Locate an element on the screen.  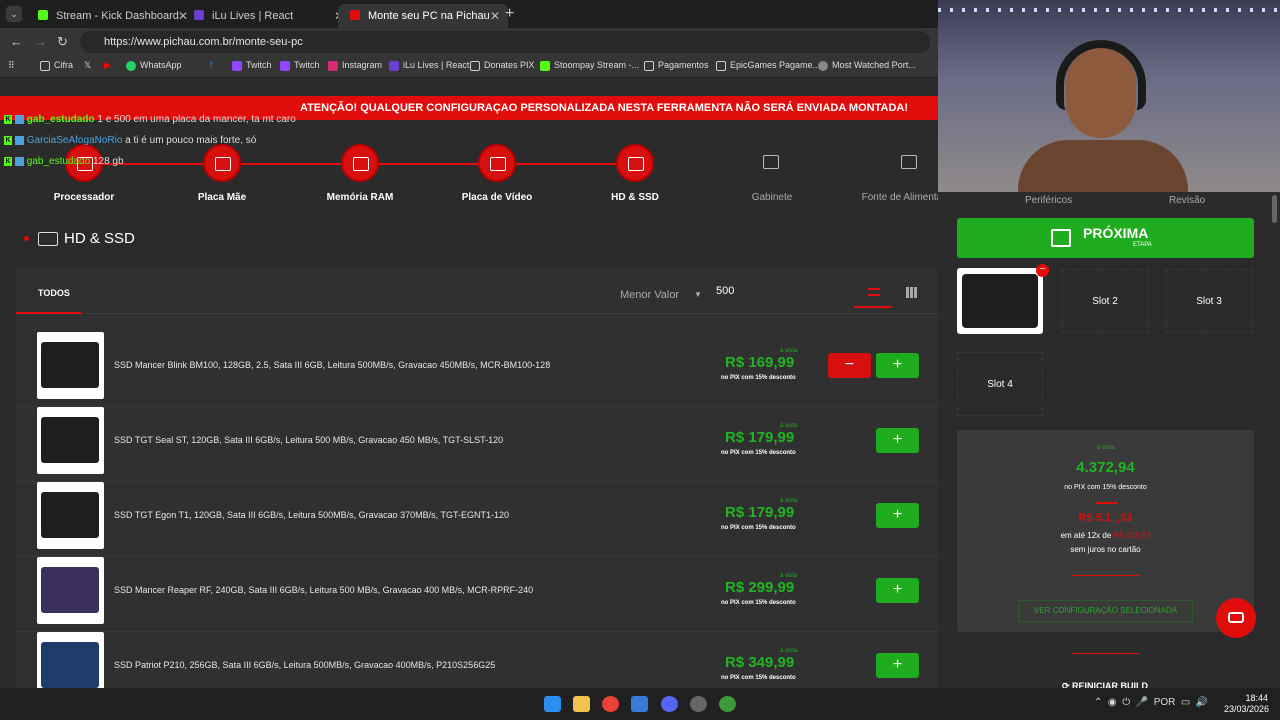
tab-pichau: Monte seu PC na Pichau ✕ is located at coordinates (423, 16).